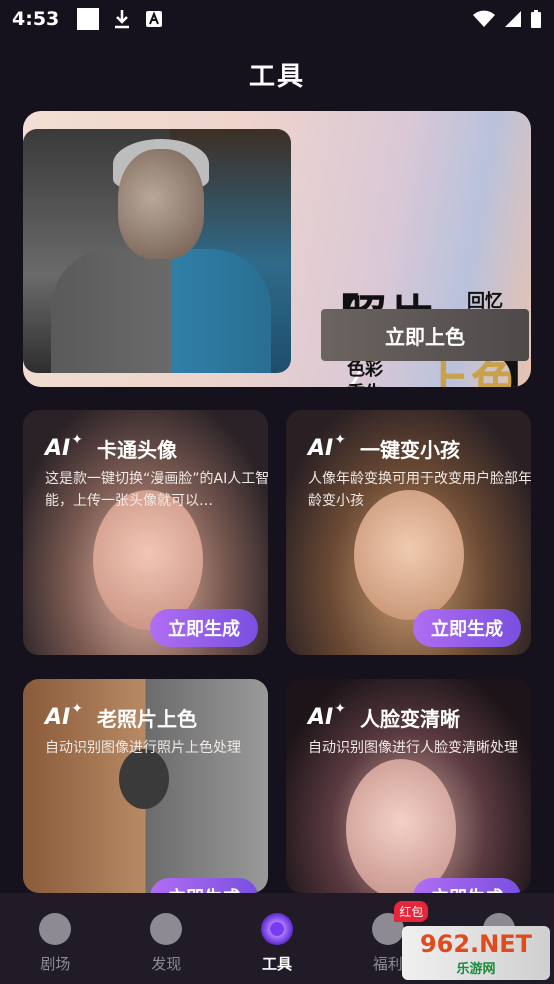 The height and width of the screenshot is (984, 554). I want to click on banner-photo, so click(157, 251).